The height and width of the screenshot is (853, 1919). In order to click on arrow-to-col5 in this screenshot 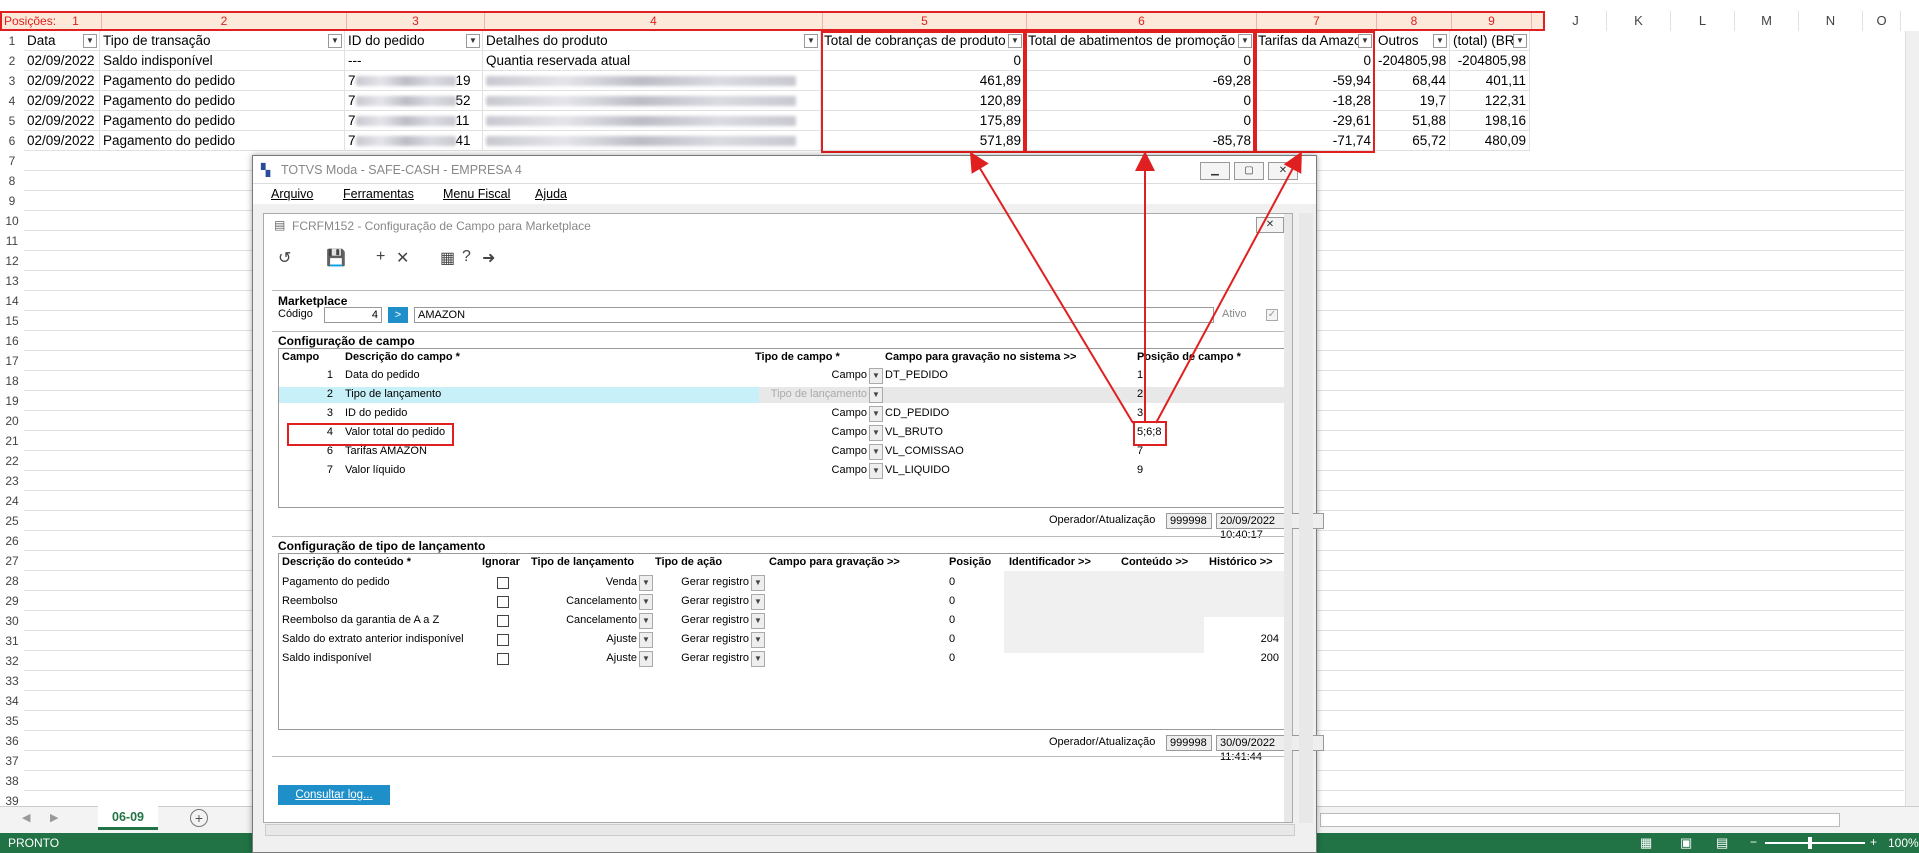, I will do `click(1051, 287)`.